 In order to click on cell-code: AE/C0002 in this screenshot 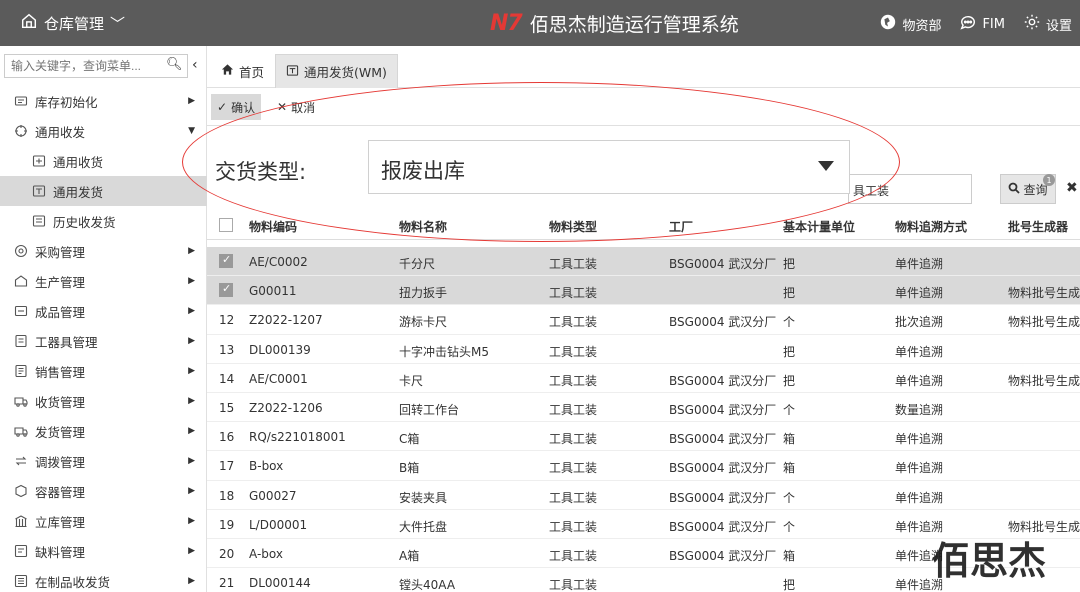, I will do `click(278, 262)`.